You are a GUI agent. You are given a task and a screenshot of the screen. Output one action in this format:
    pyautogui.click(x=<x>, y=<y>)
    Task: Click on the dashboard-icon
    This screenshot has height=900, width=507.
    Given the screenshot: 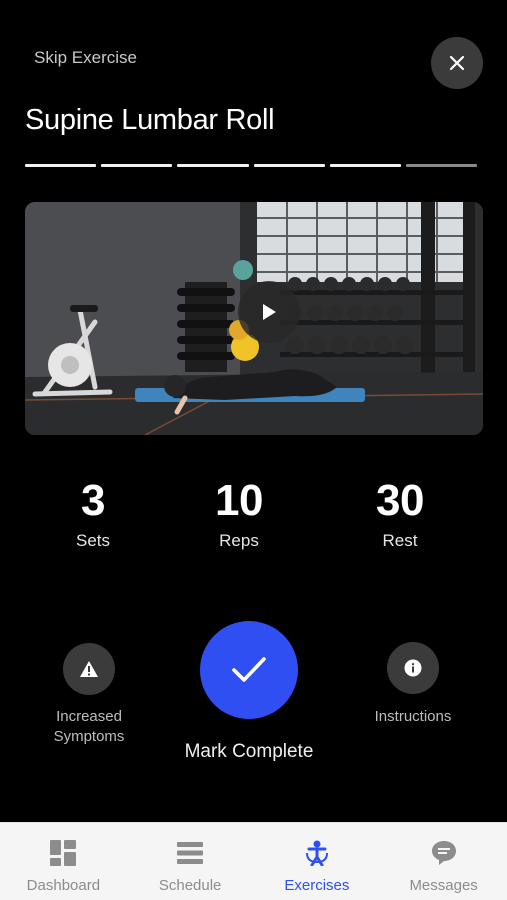 What is the action you would take?
    pyautogui.click(x=63, y=853)
    